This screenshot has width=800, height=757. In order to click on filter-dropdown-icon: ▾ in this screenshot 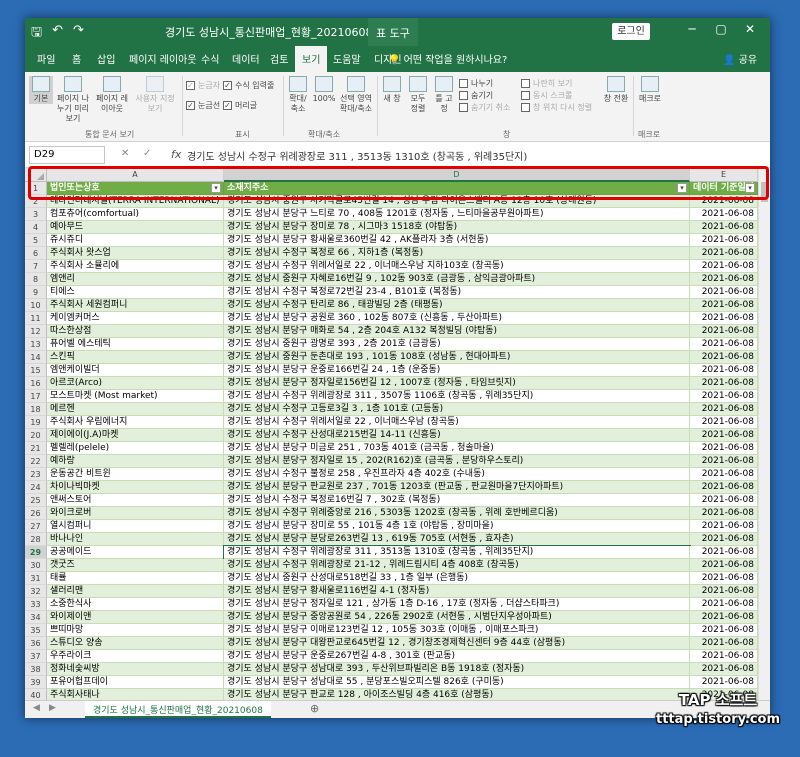, I will do `click(750, 188)`.